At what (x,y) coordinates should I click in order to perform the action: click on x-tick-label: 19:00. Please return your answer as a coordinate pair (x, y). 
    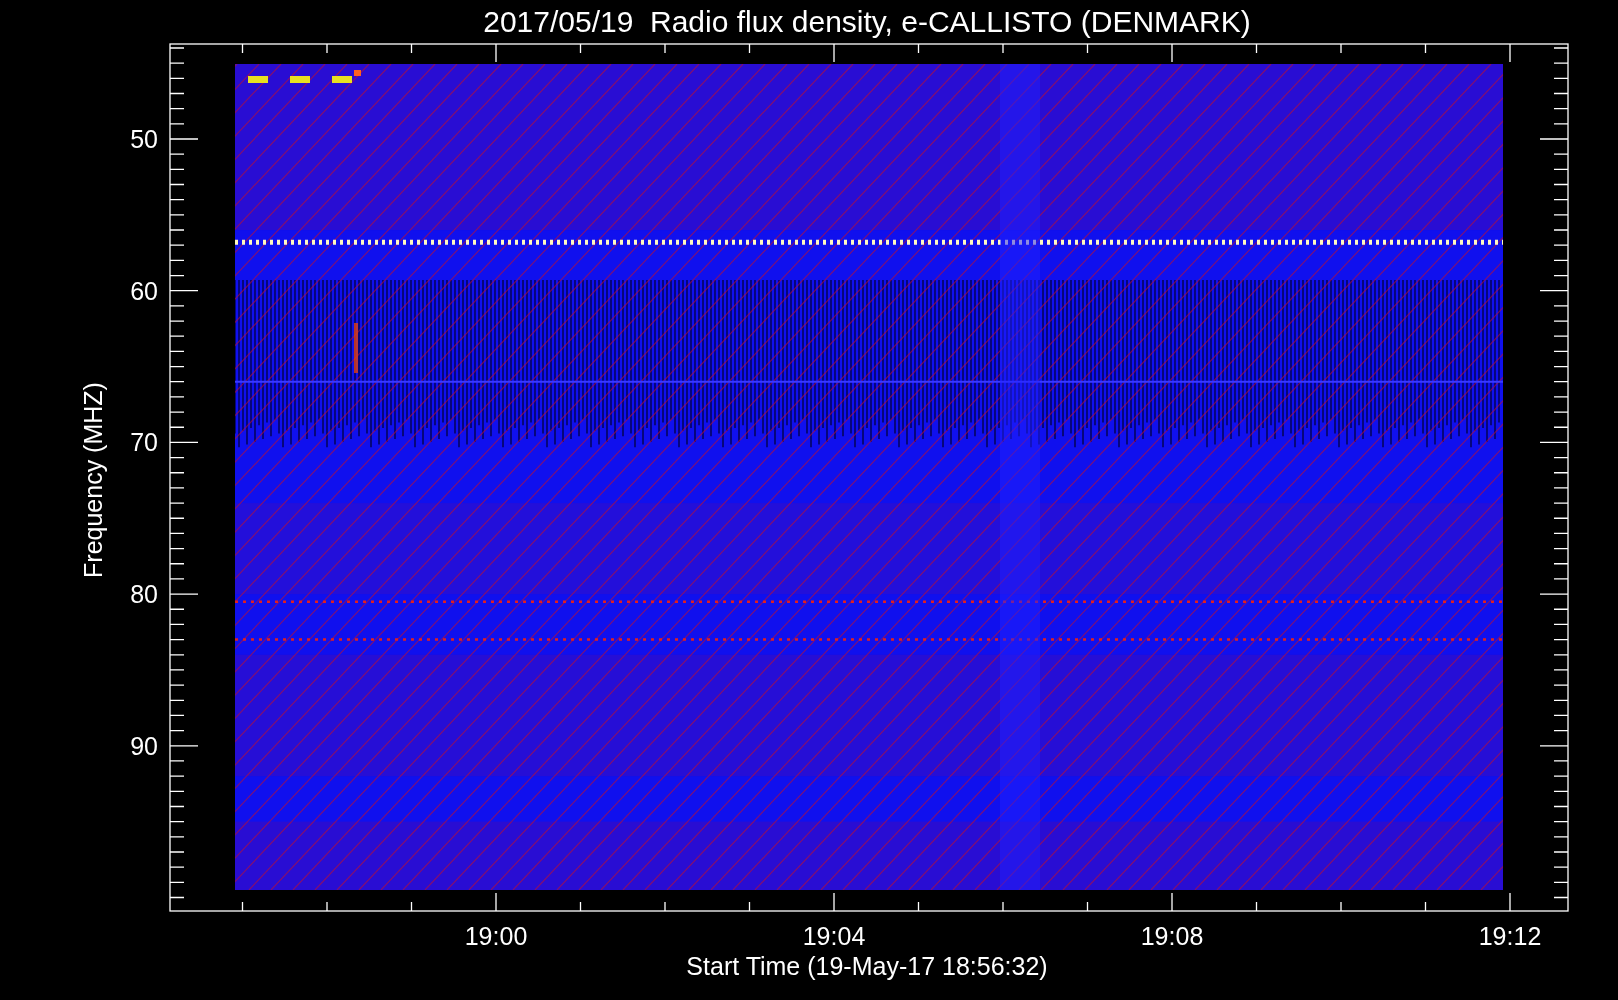
    Looking at the image, I should click on (496, 936).